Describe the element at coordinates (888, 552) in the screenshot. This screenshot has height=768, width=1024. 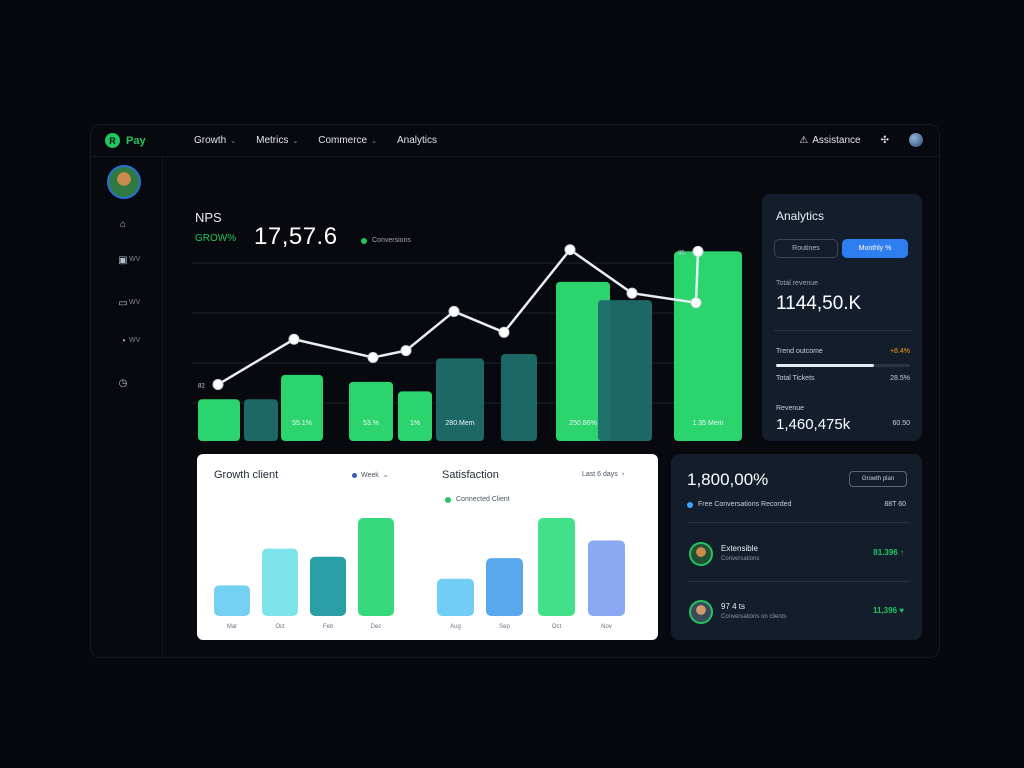
I see `person-value: 81.396 ↑` at that location.